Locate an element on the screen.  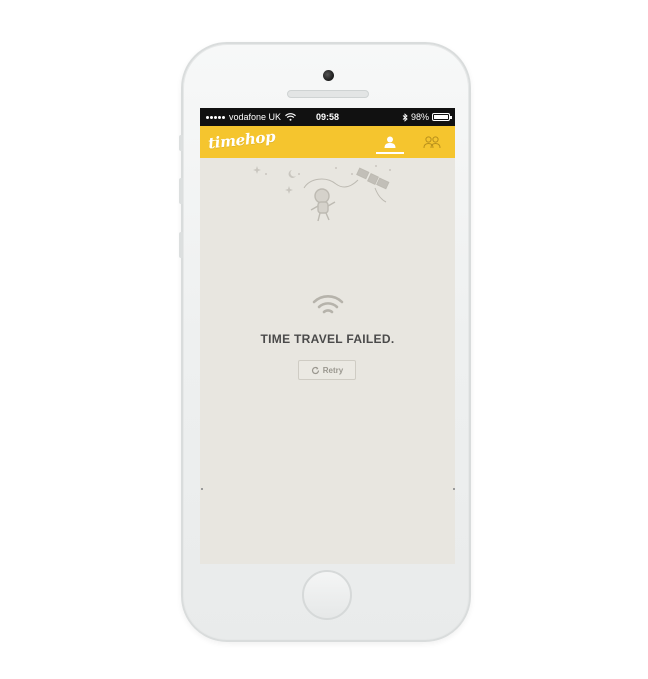
space-illustration is located at coordinates (322, 193).